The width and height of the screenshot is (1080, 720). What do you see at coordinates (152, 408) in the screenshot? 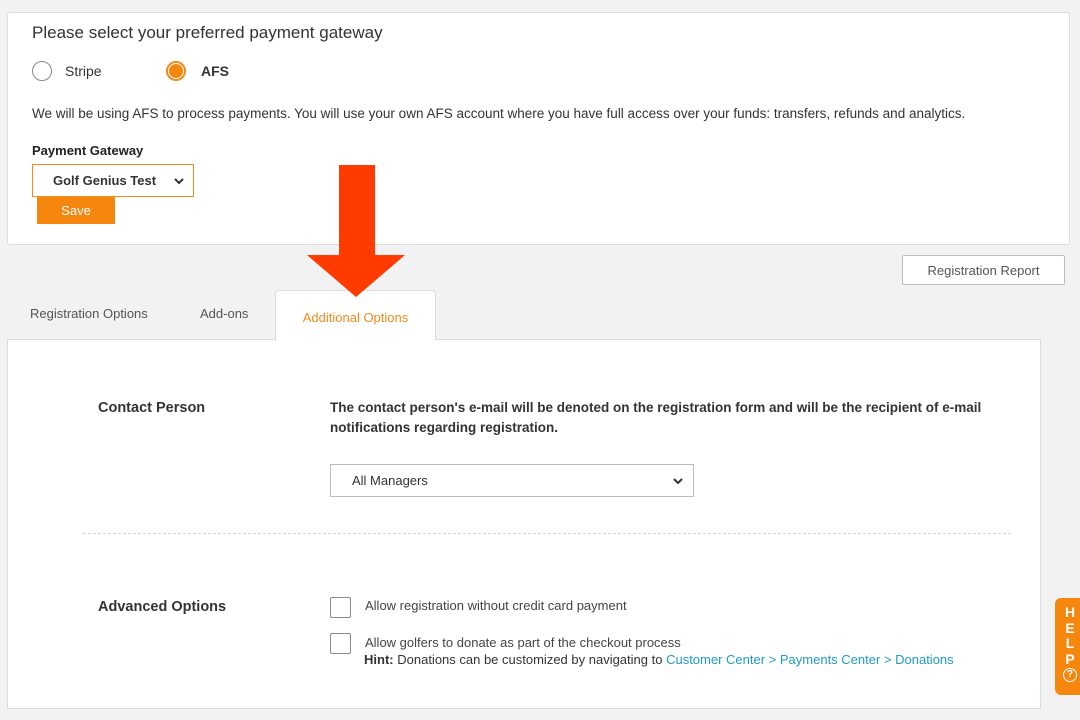
I see `contact-person-label: Contact Person` at bounding box center [152, 408].